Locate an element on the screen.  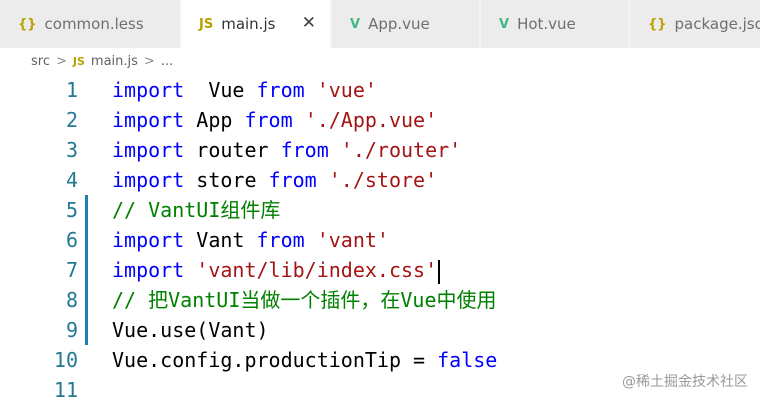
comment-token: // VantUI组件库 is located at coordinates (196, 210).